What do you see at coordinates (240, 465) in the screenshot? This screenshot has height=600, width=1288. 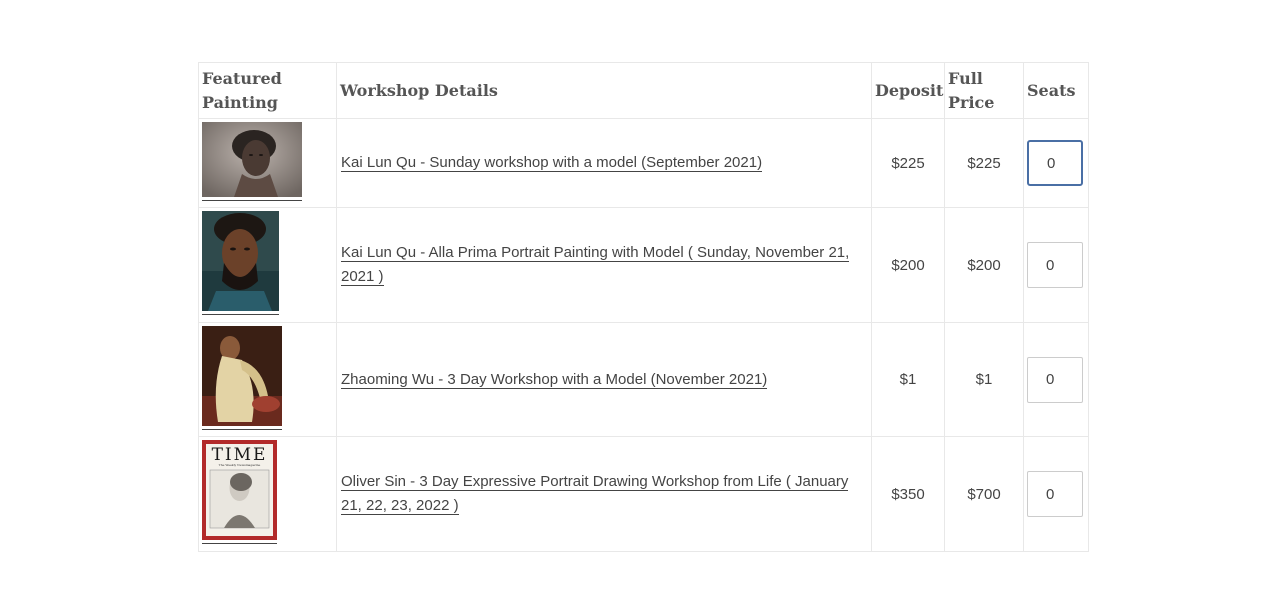 I see `time-subtitle: The Weekly Newsmagazine` at bounding box center [240, 465].